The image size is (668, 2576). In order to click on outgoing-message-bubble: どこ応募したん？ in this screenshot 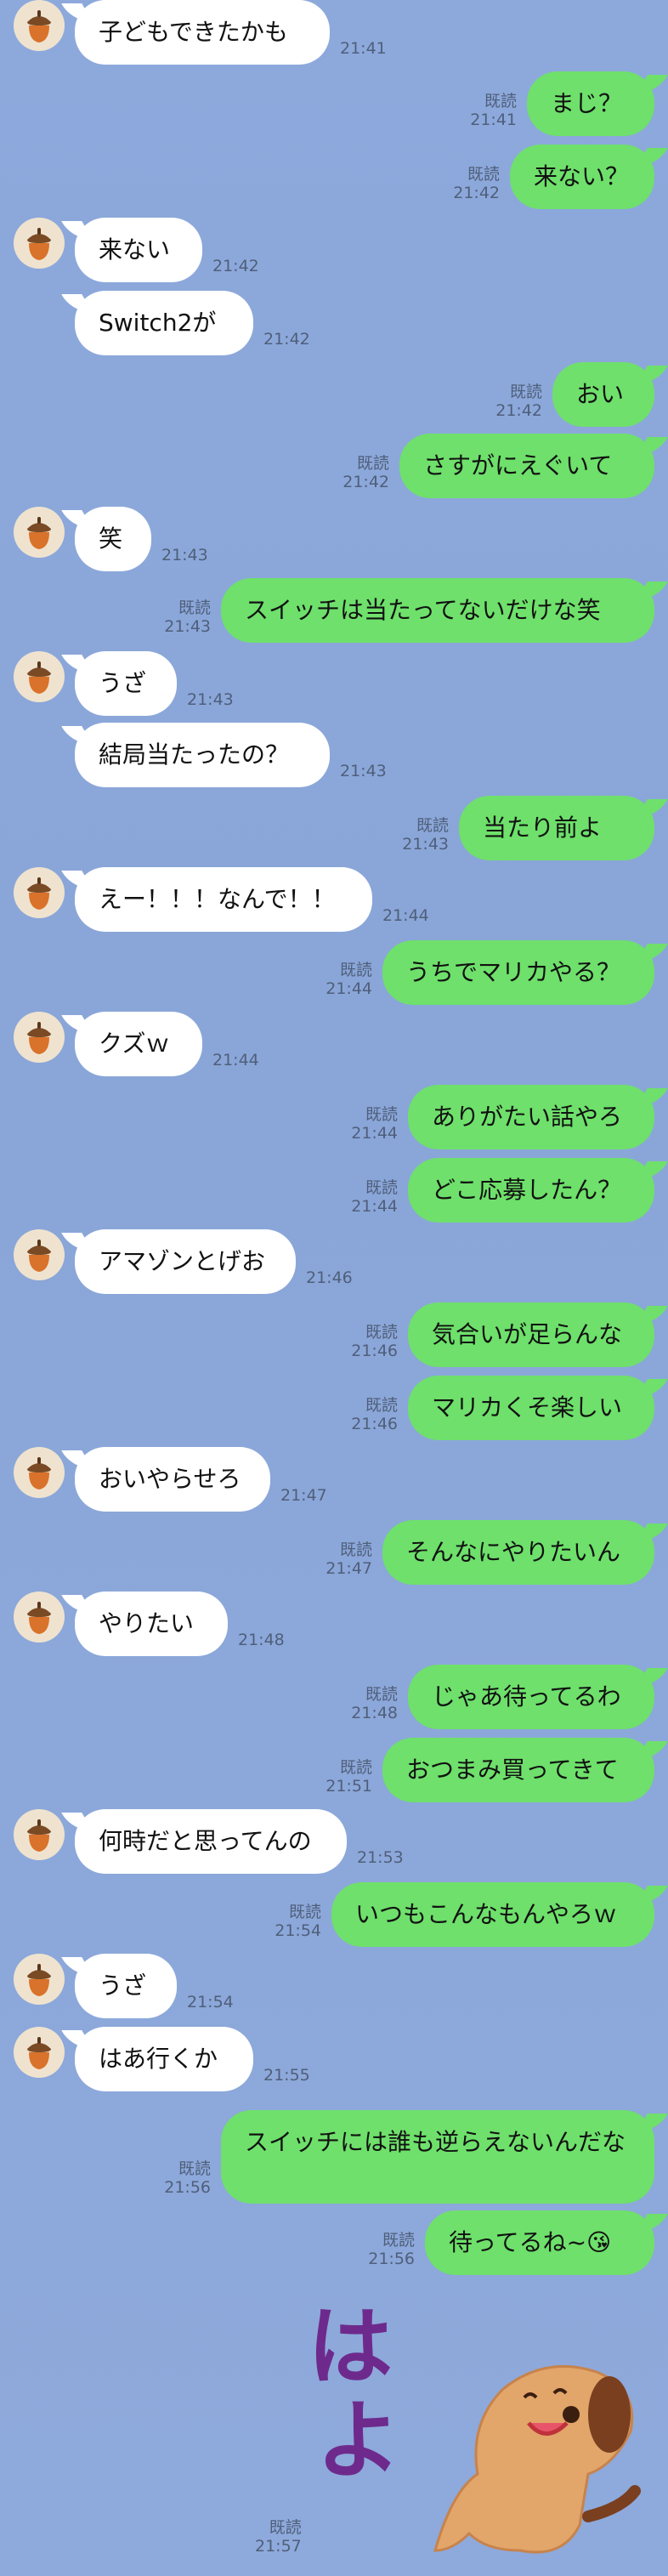, I will do `click(531, 1190)`.